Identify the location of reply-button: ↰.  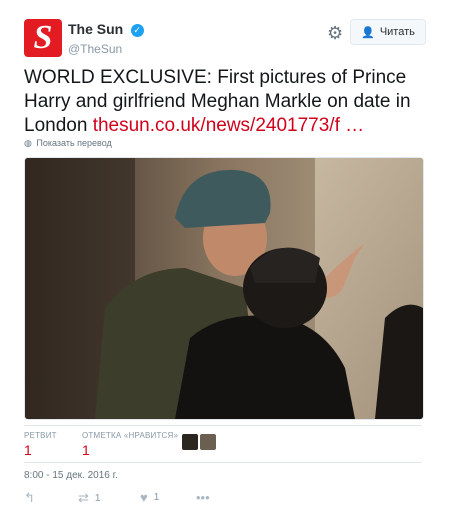
(29, 498).